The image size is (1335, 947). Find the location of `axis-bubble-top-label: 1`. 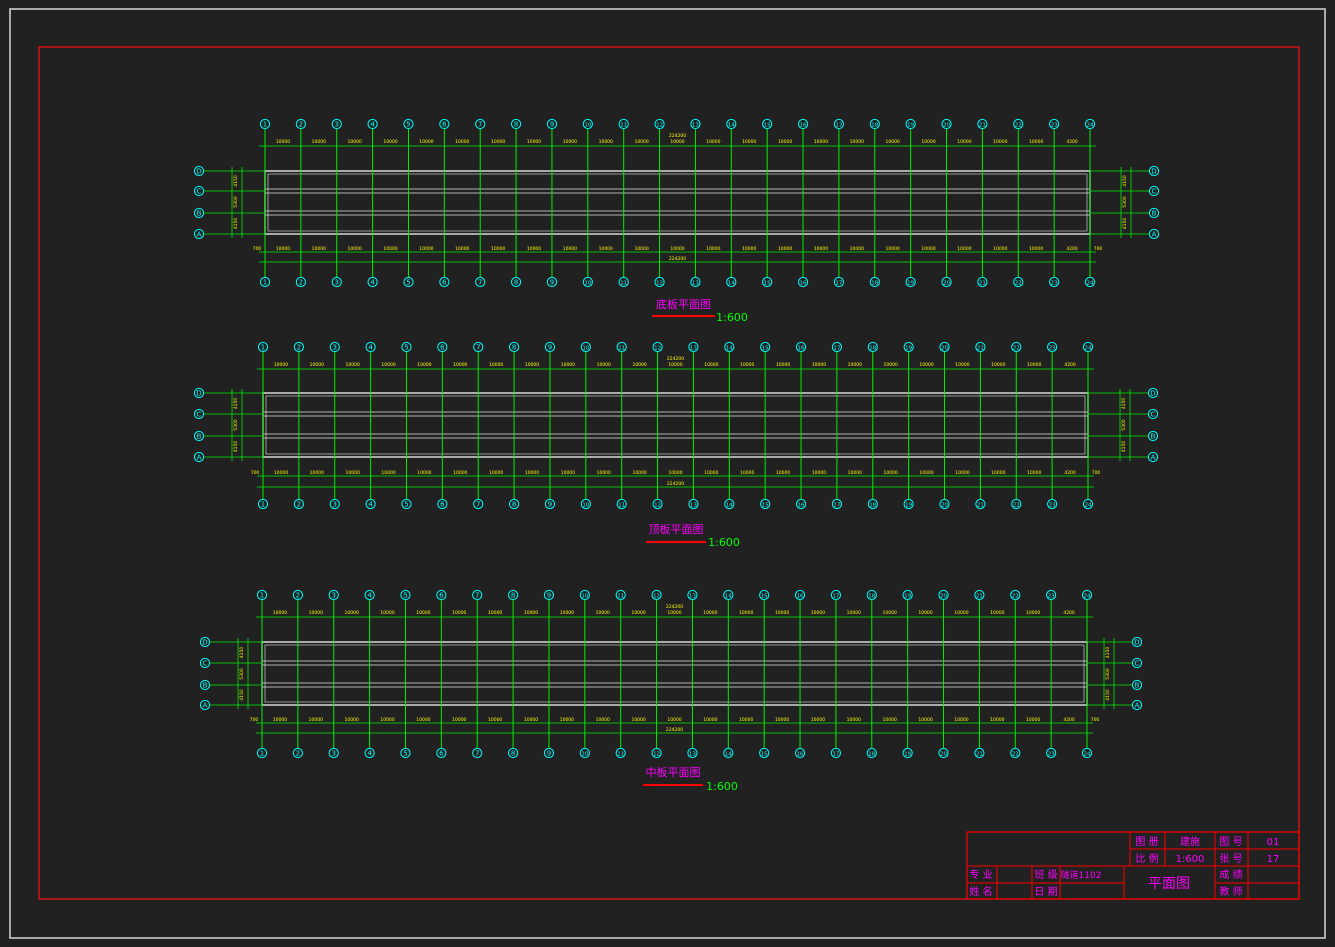

axis-bubble-top-label: 1 is located at coordinates (263, 348).